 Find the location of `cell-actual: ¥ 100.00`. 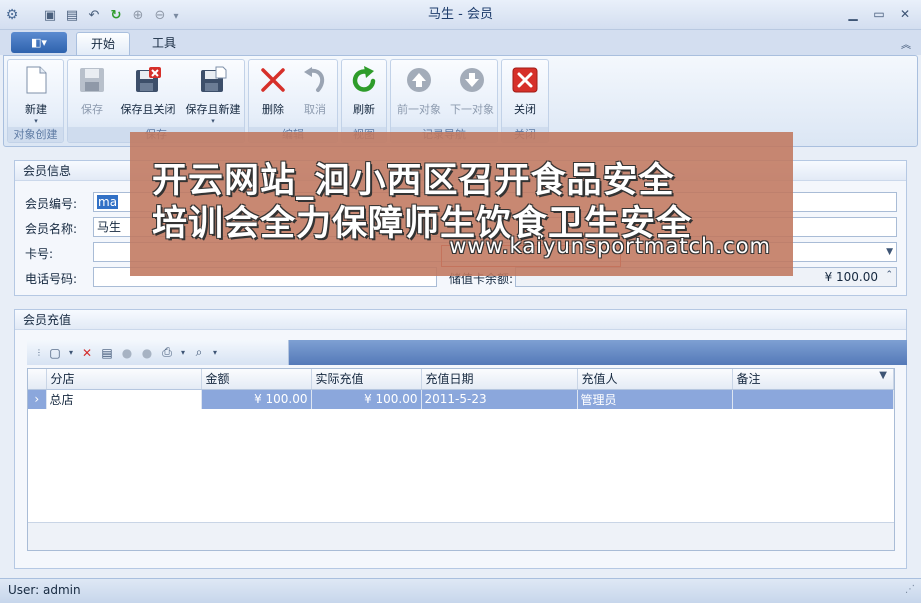

cell-actual: ¥ 100.00 is located at coordinates (366, 399).